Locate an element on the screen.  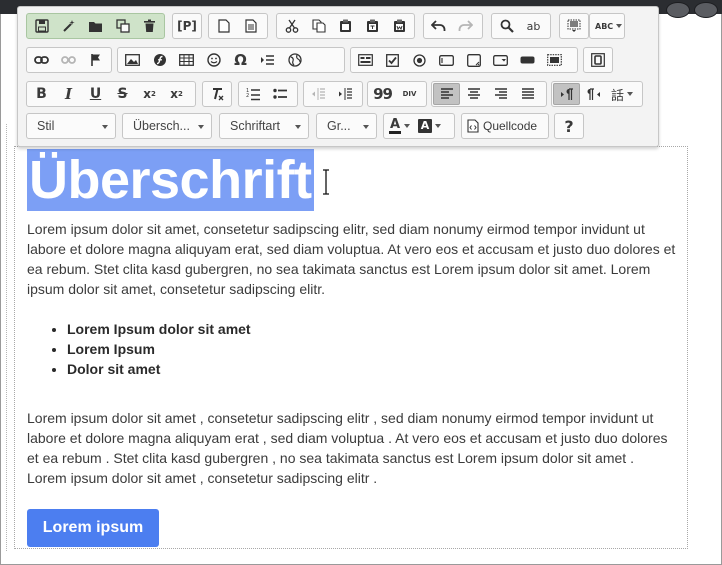
paste-word-button is located at coordinates (399, 26).